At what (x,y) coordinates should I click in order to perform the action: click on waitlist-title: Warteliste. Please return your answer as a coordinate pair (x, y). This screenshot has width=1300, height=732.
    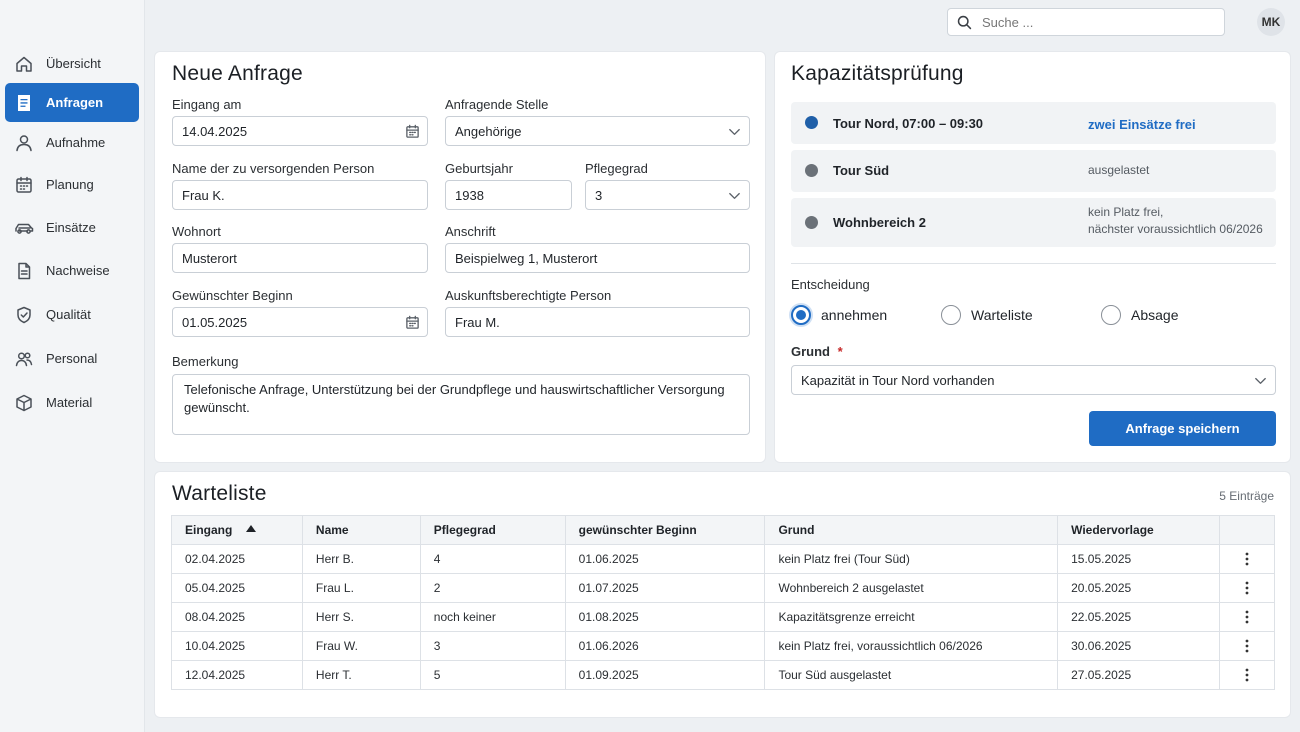
    Looking at the image, I should click on (219, 493).